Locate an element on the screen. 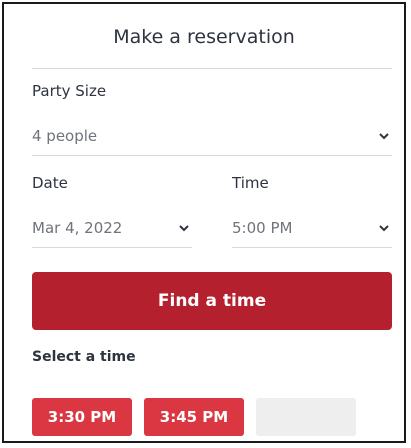 This screenshot has height=448, width=411. time-label: Time is located at coordinates (250, 183).